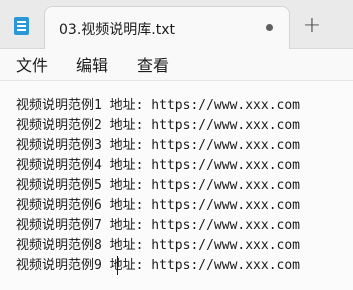 The width and height of the screenshot is (353, 290). Describe the element at coordinates (158, 126) in the screenshot. I see `text-line: 视频说明范例2 地址: https://www.xxx.com` at that location.